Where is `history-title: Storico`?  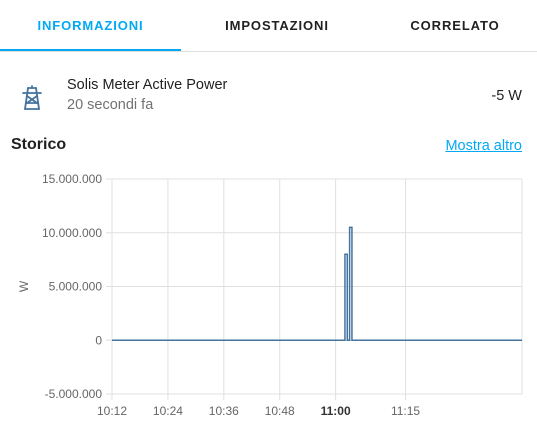 history-title: Storico is located at coordinates (39, 144).